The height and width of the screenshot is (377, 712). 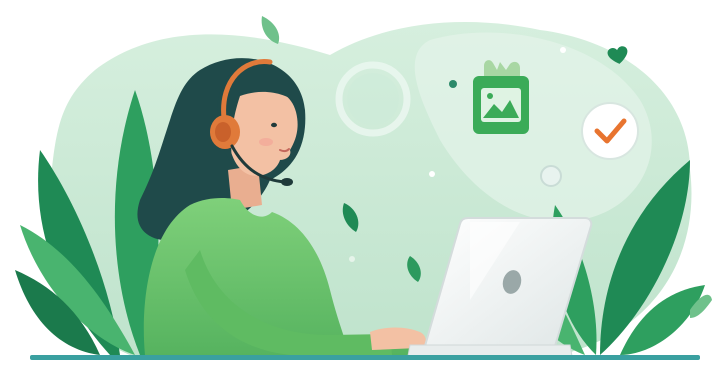 What do you see at coordinates (274, 125) in the screenshot?
I see `eye` at bounding box center [274, 125].